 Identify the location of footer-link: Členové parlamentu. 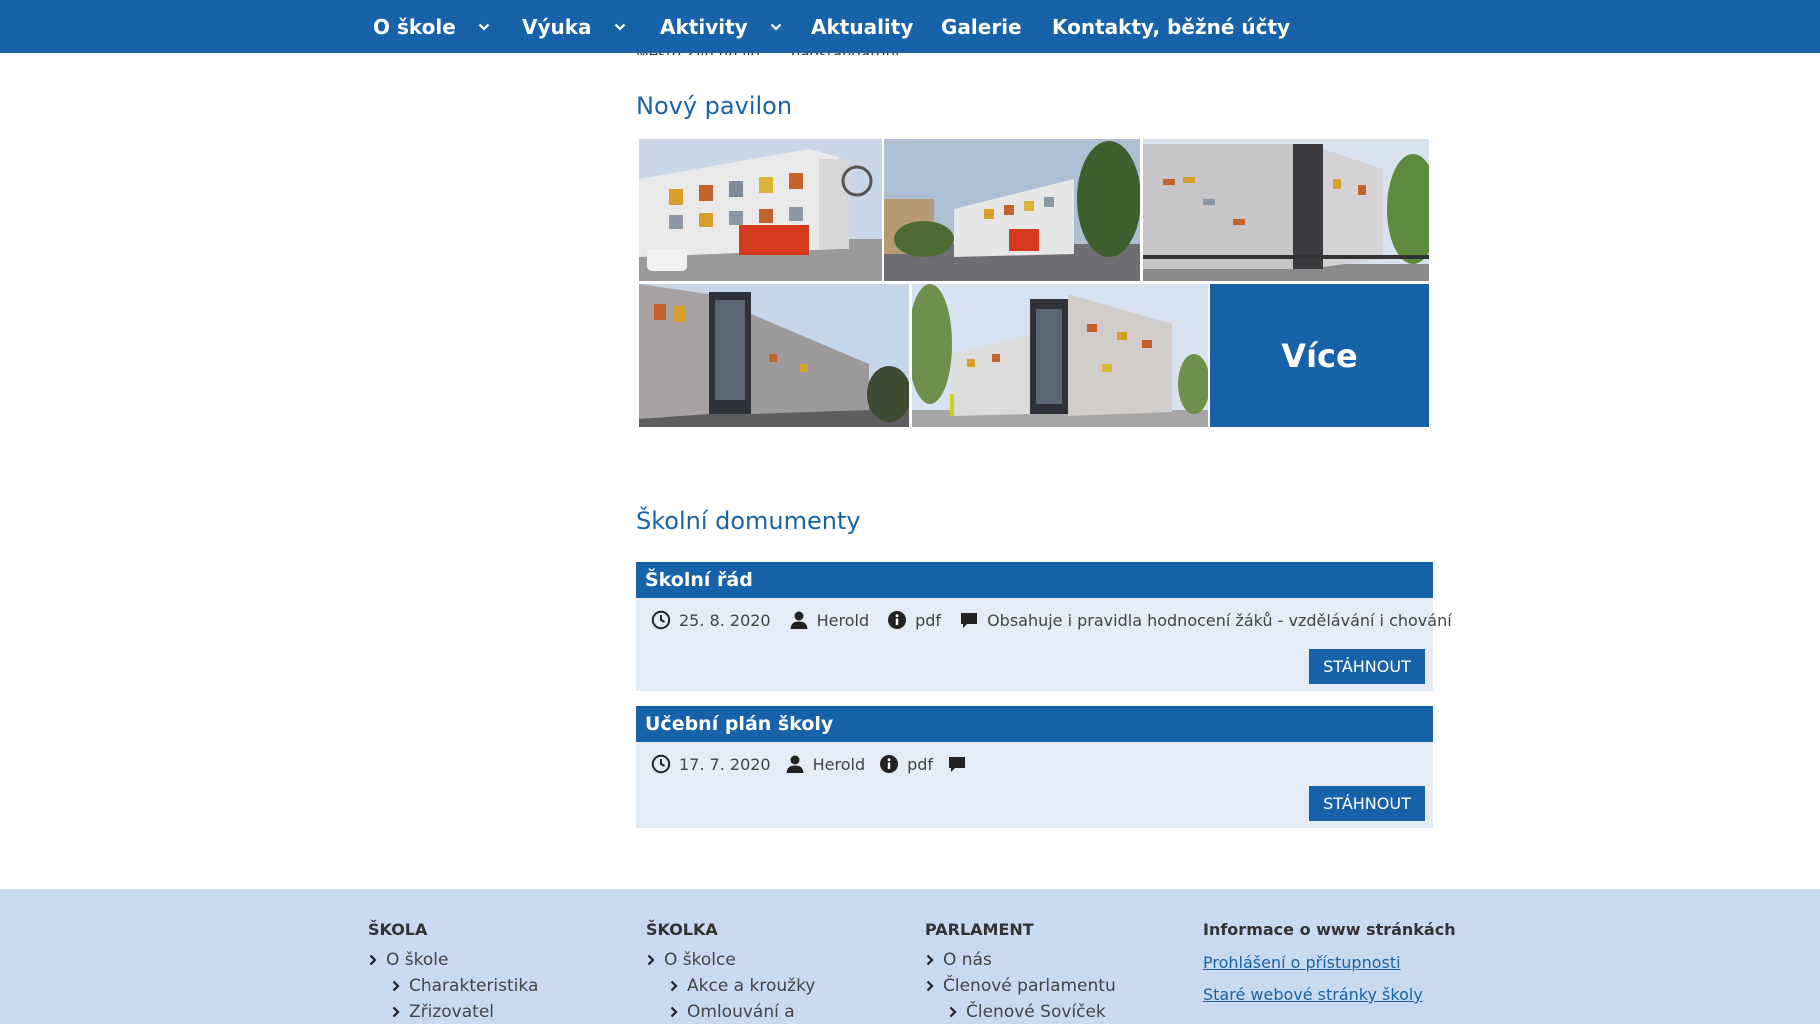
(1020, 986).